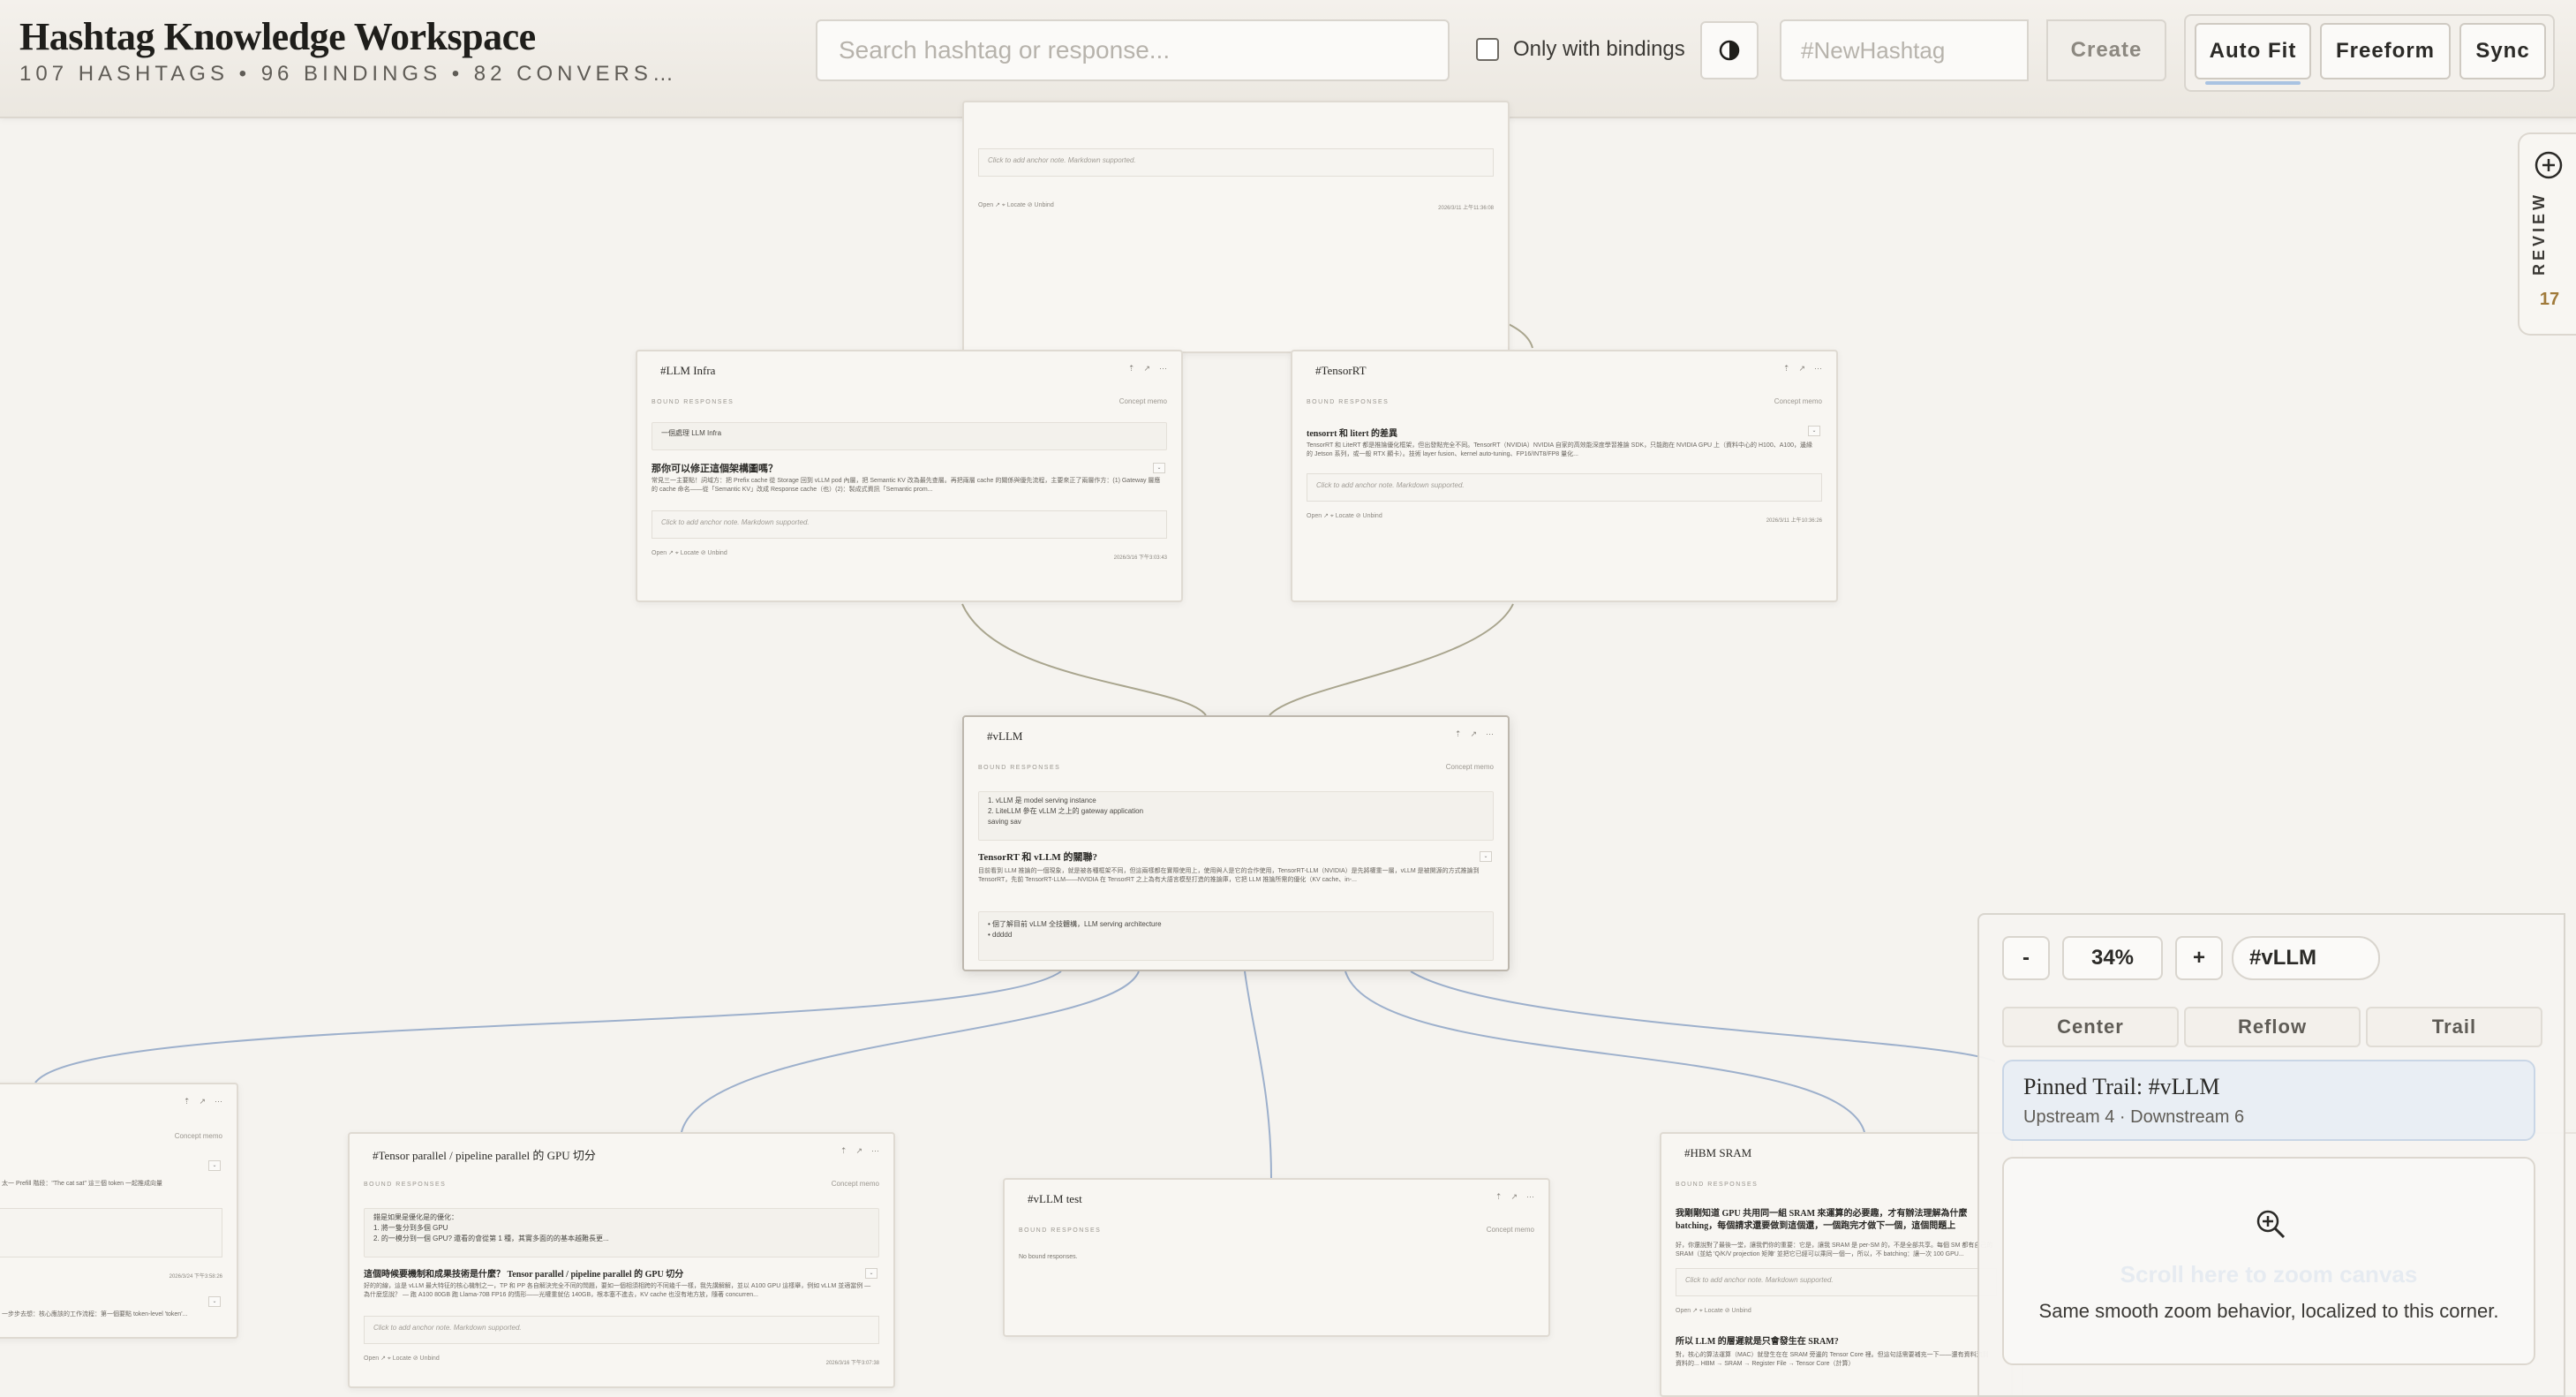 The image size is (2576, 1397). I want to click on only-bindings-label: Only with bindings, so click(1599, 49).